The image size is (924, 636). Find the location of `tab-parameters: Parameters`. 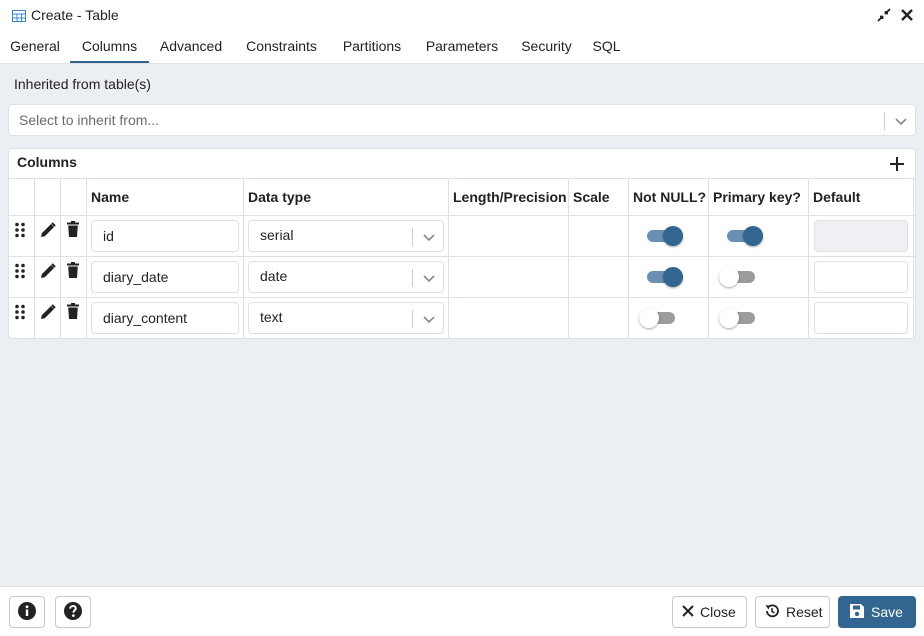

tab-parameters: Parameters is located at coordinates (462, 47).